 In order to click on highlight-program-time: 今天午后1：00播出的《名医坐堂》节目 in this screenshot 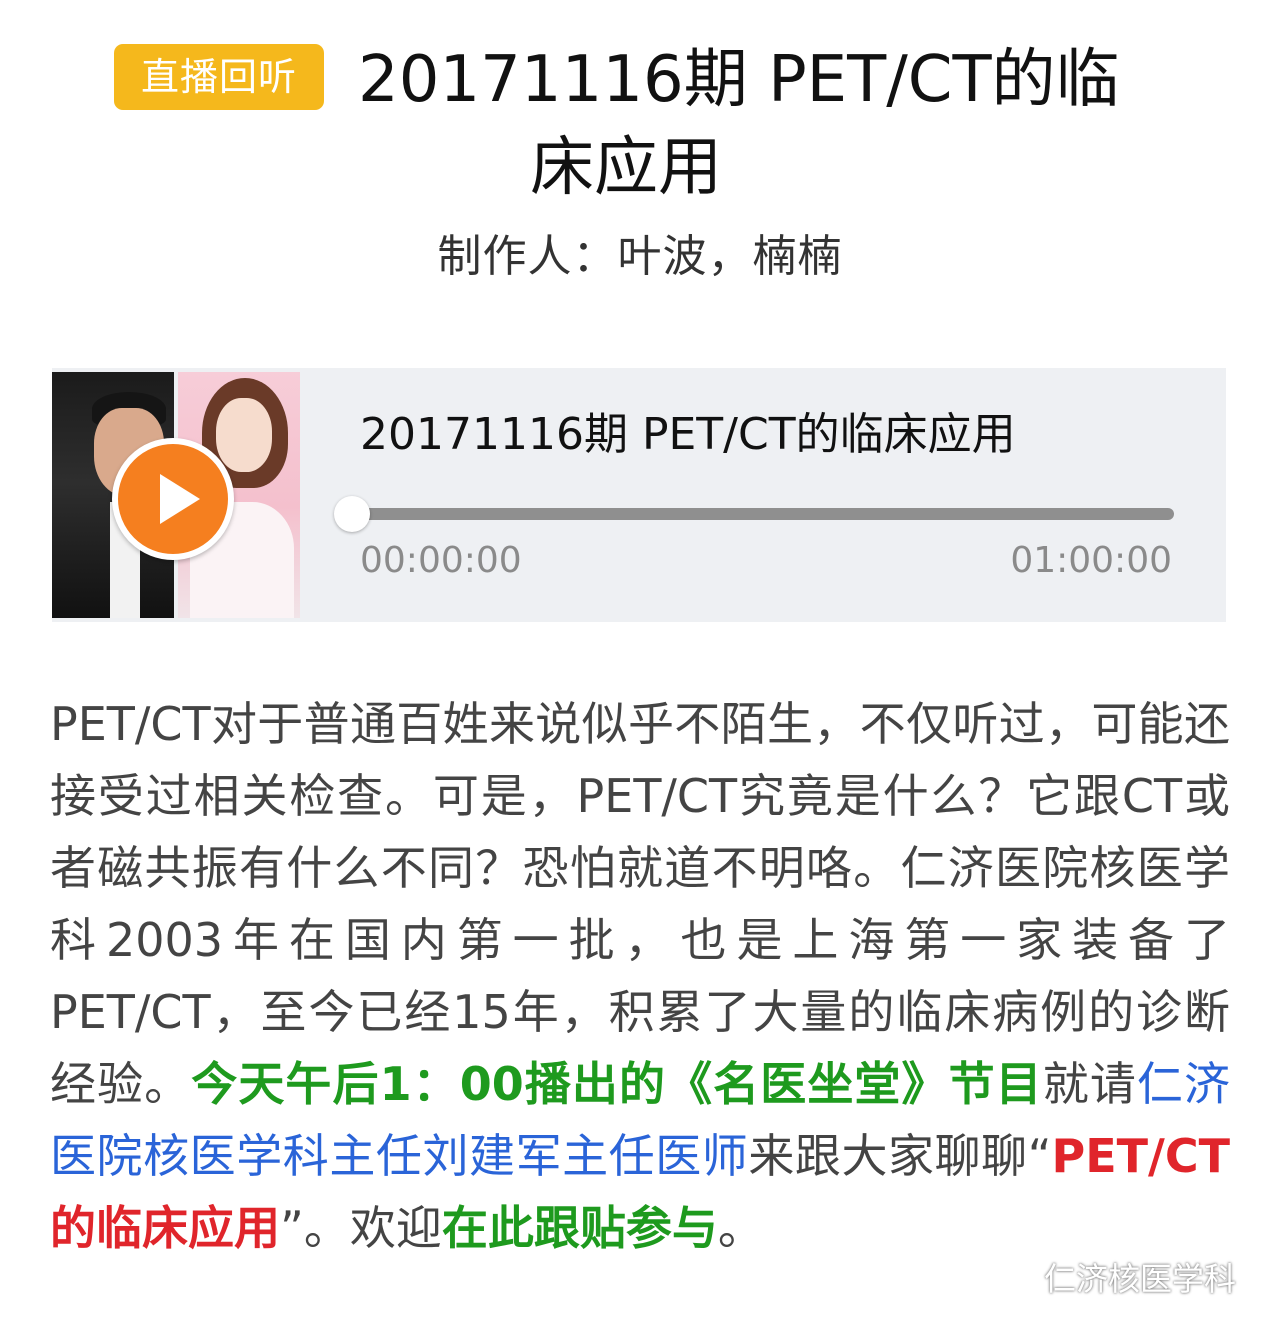, I will do `click(617, 1084)`.